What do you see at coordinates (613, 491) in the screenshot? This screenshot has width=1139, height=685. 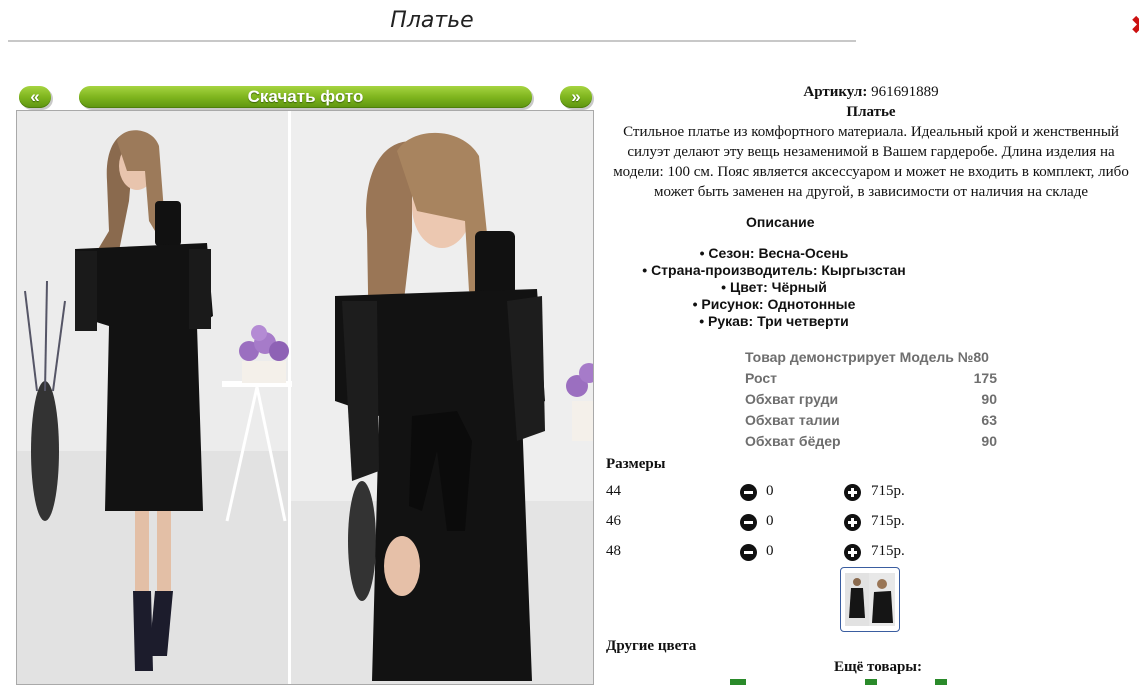 I see `size-label: 44` at bounding box center [613, 491].